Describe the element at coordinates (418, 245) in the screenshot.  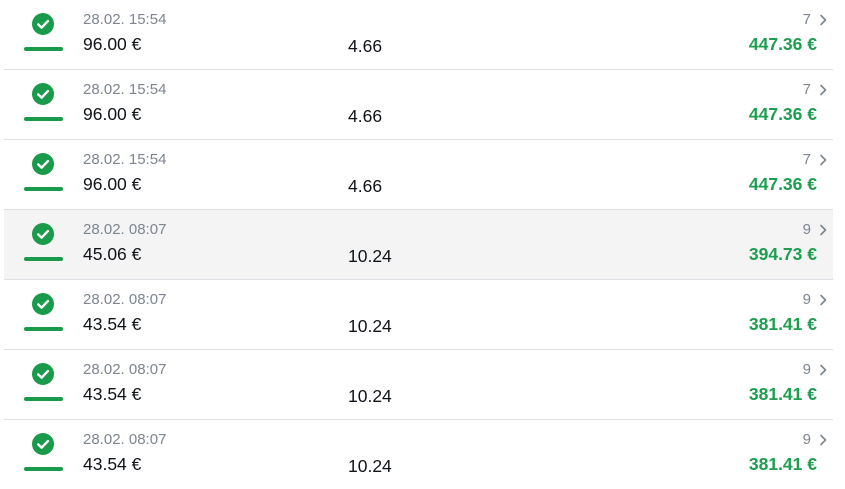
I see `bet-row-hovered: 28.02. 08:07 45.06 € 10.24 9 394.73 €` at that location.